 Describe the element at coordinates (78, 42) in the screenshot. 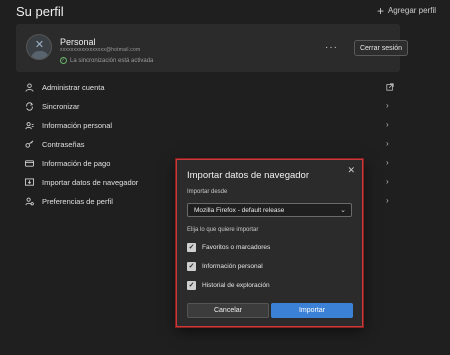

I see `profile-name: Personal` at that location.